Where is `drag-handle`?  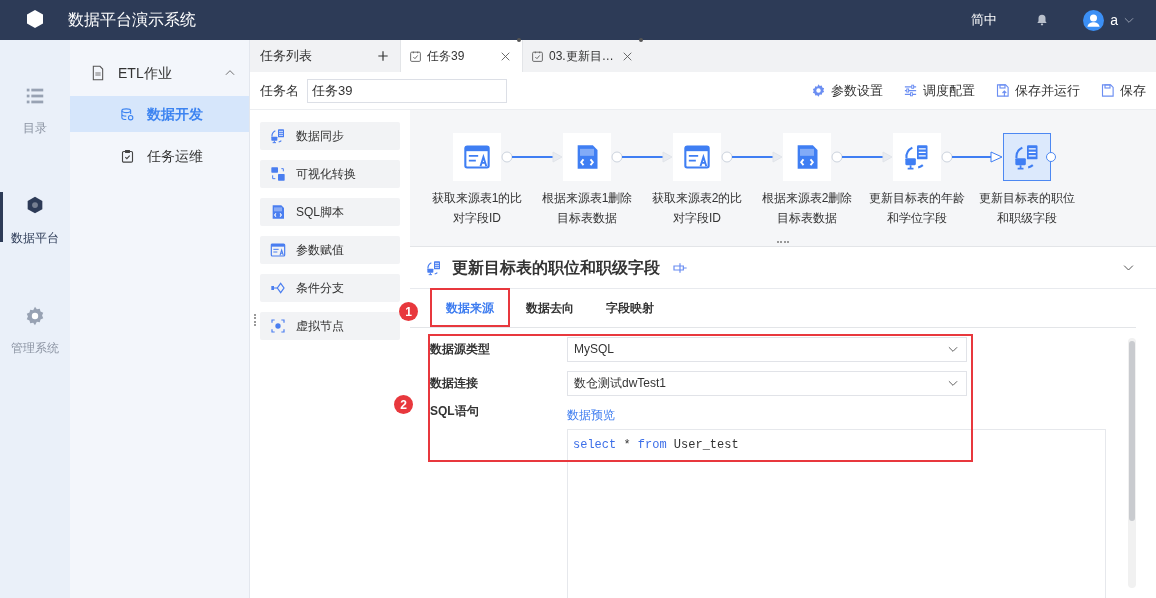
drag-handle is located at coordinates (255, 320).